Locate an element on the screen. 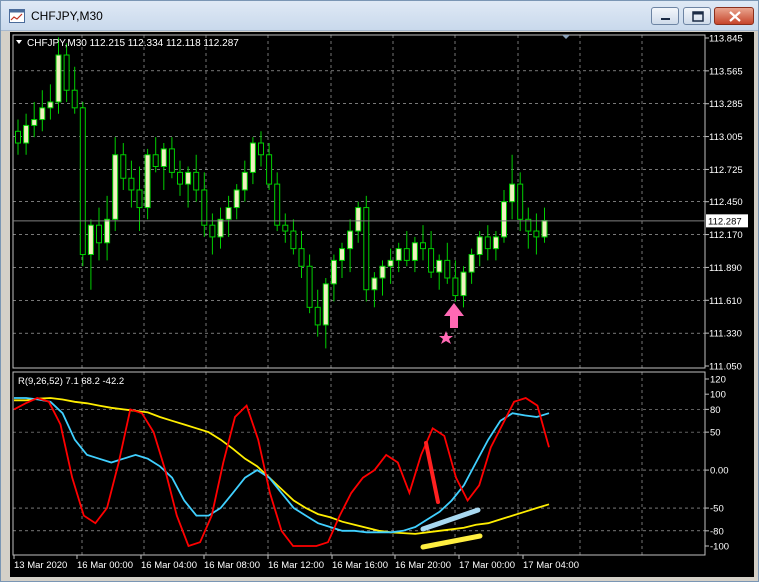  price-tick-label: 112.450 is located at coordinates (726, 202).